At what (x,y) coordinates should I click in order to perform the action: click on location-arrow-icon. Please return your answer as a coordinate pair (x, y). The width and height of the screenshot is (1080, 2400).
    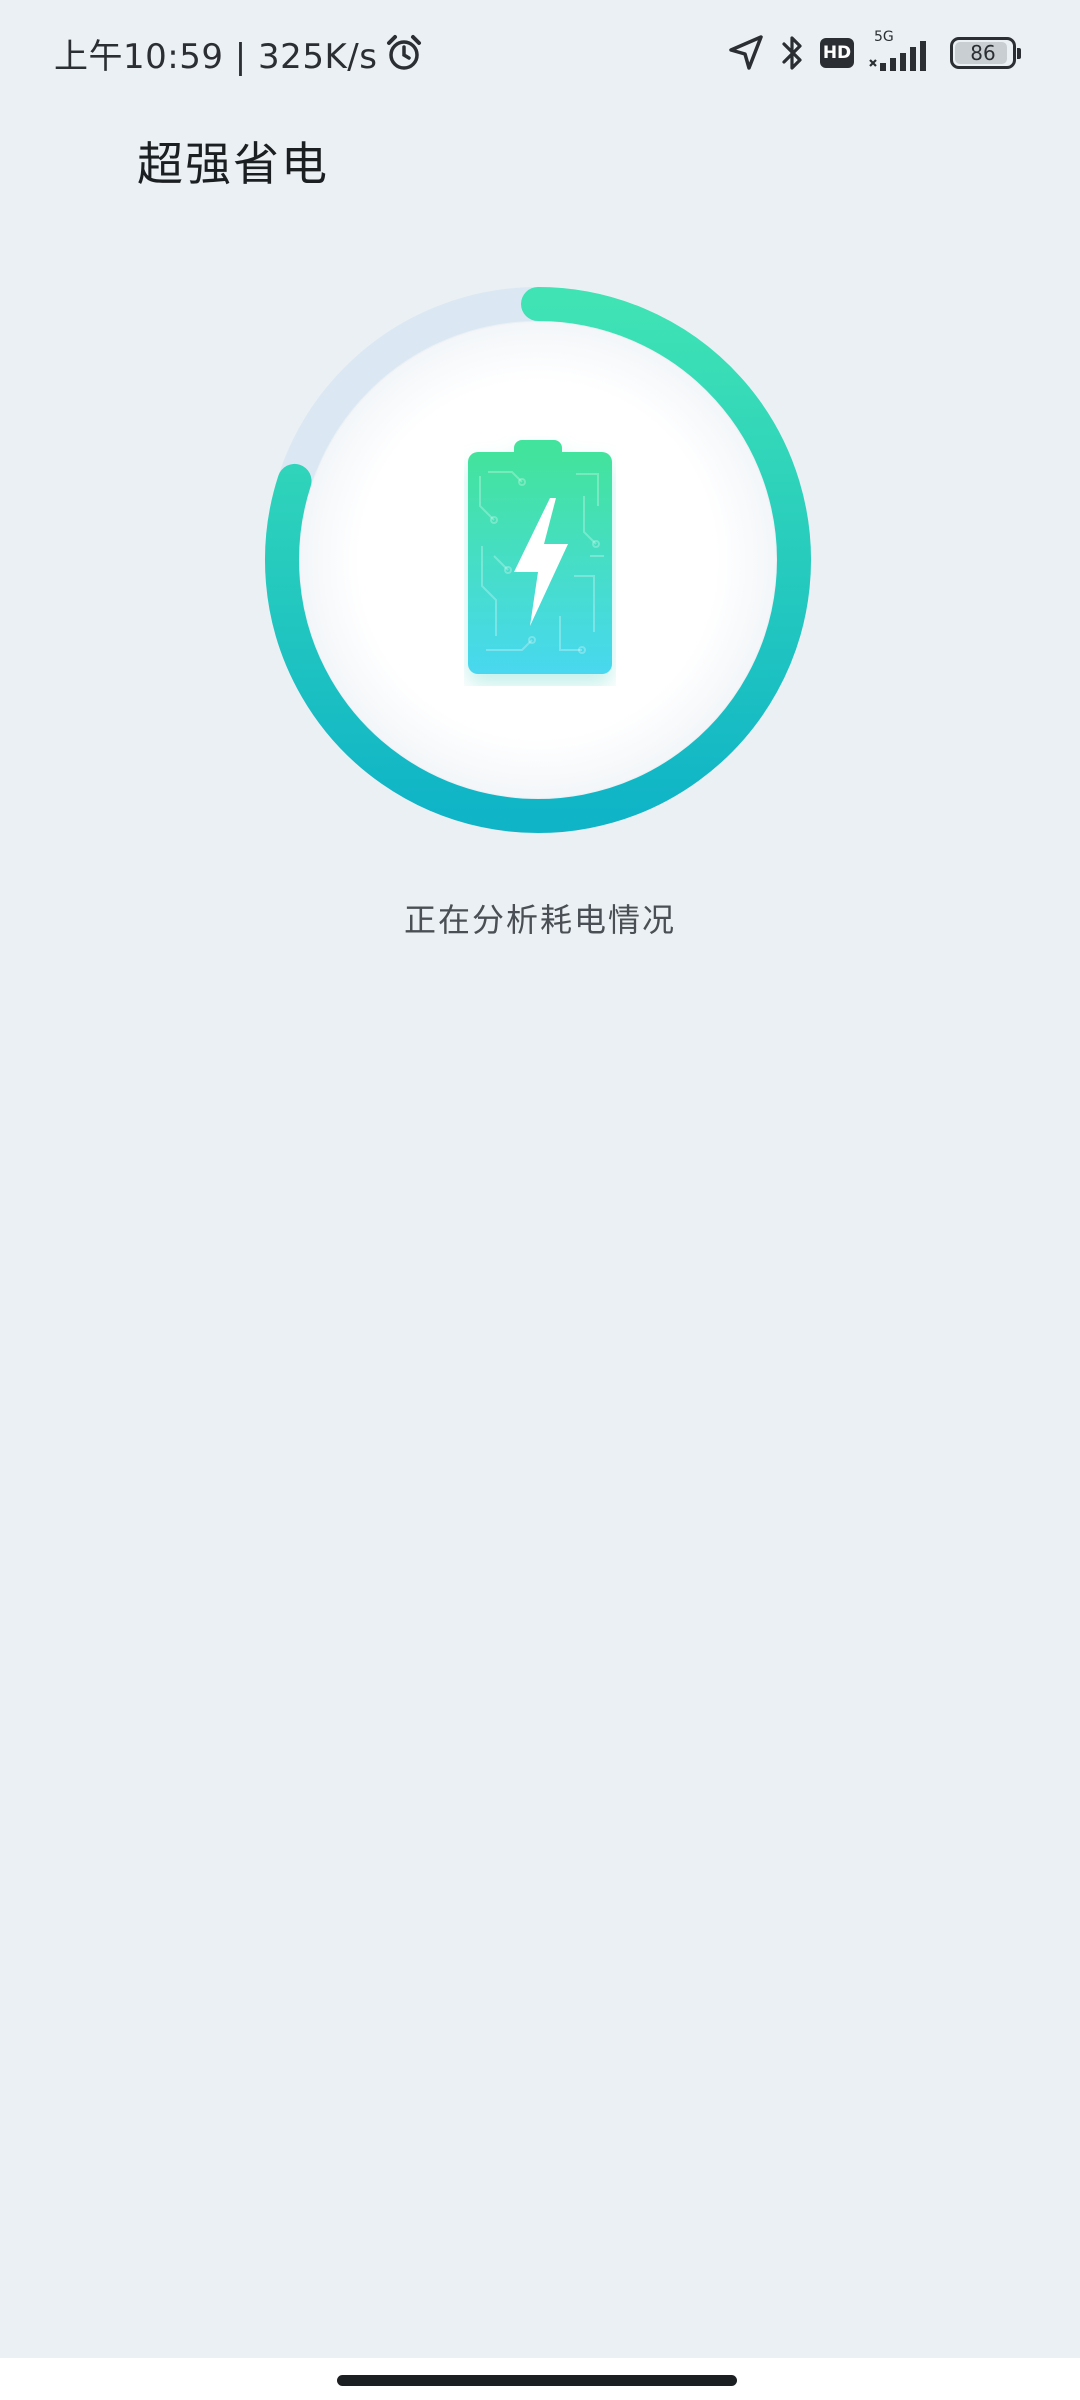
    Looking at the image, I should click on (746, 52).